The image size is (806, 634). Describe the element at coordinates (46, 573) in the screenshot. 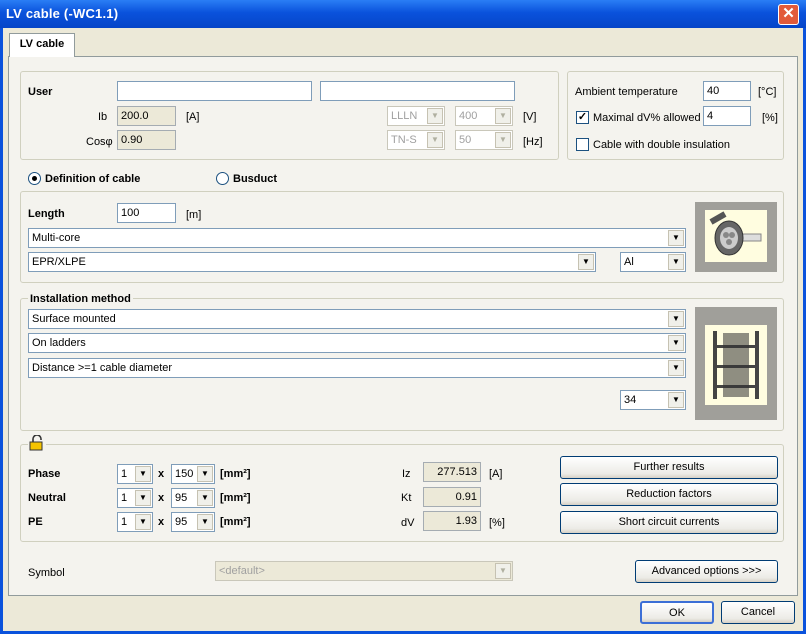

I see `symbol-label: Symbol` at that location.